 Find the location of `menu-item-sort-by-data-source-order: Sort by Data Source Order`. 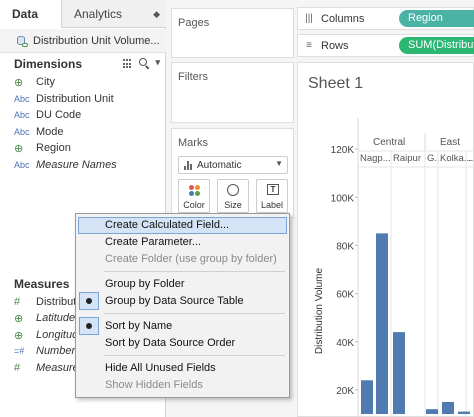

menu-item-sort-by-data-source-order: Sort by Data Source Order is located at coordinates (182, 343).